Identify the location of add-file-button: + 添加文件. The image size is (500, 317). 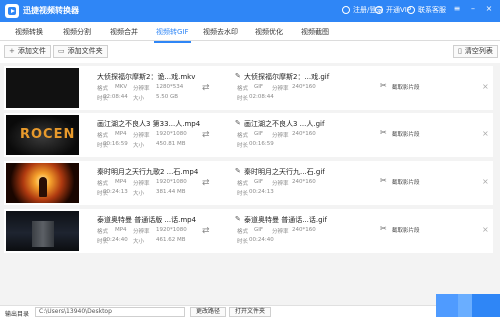
(27, 51).